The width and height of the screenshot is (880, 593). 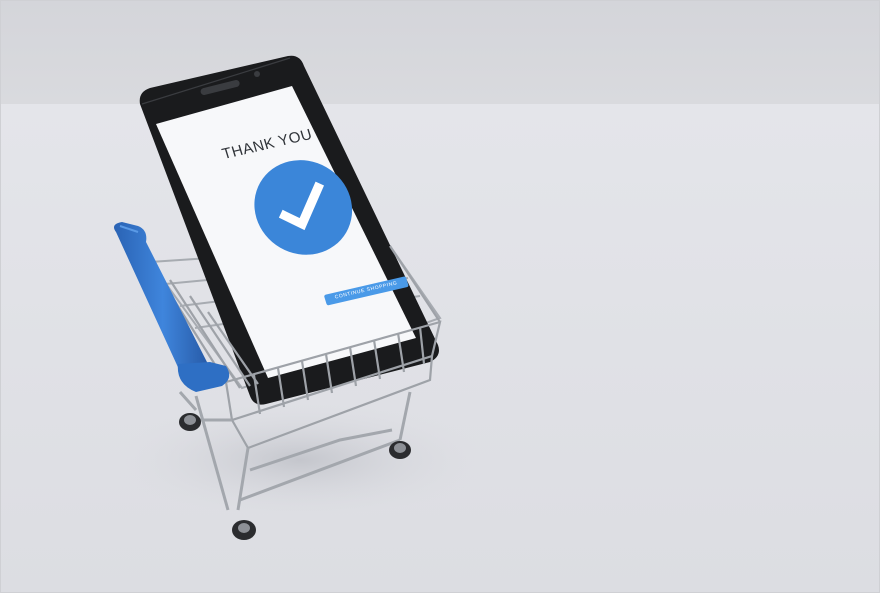 I want to click on cart-shadow, so click(x=300, y=460).